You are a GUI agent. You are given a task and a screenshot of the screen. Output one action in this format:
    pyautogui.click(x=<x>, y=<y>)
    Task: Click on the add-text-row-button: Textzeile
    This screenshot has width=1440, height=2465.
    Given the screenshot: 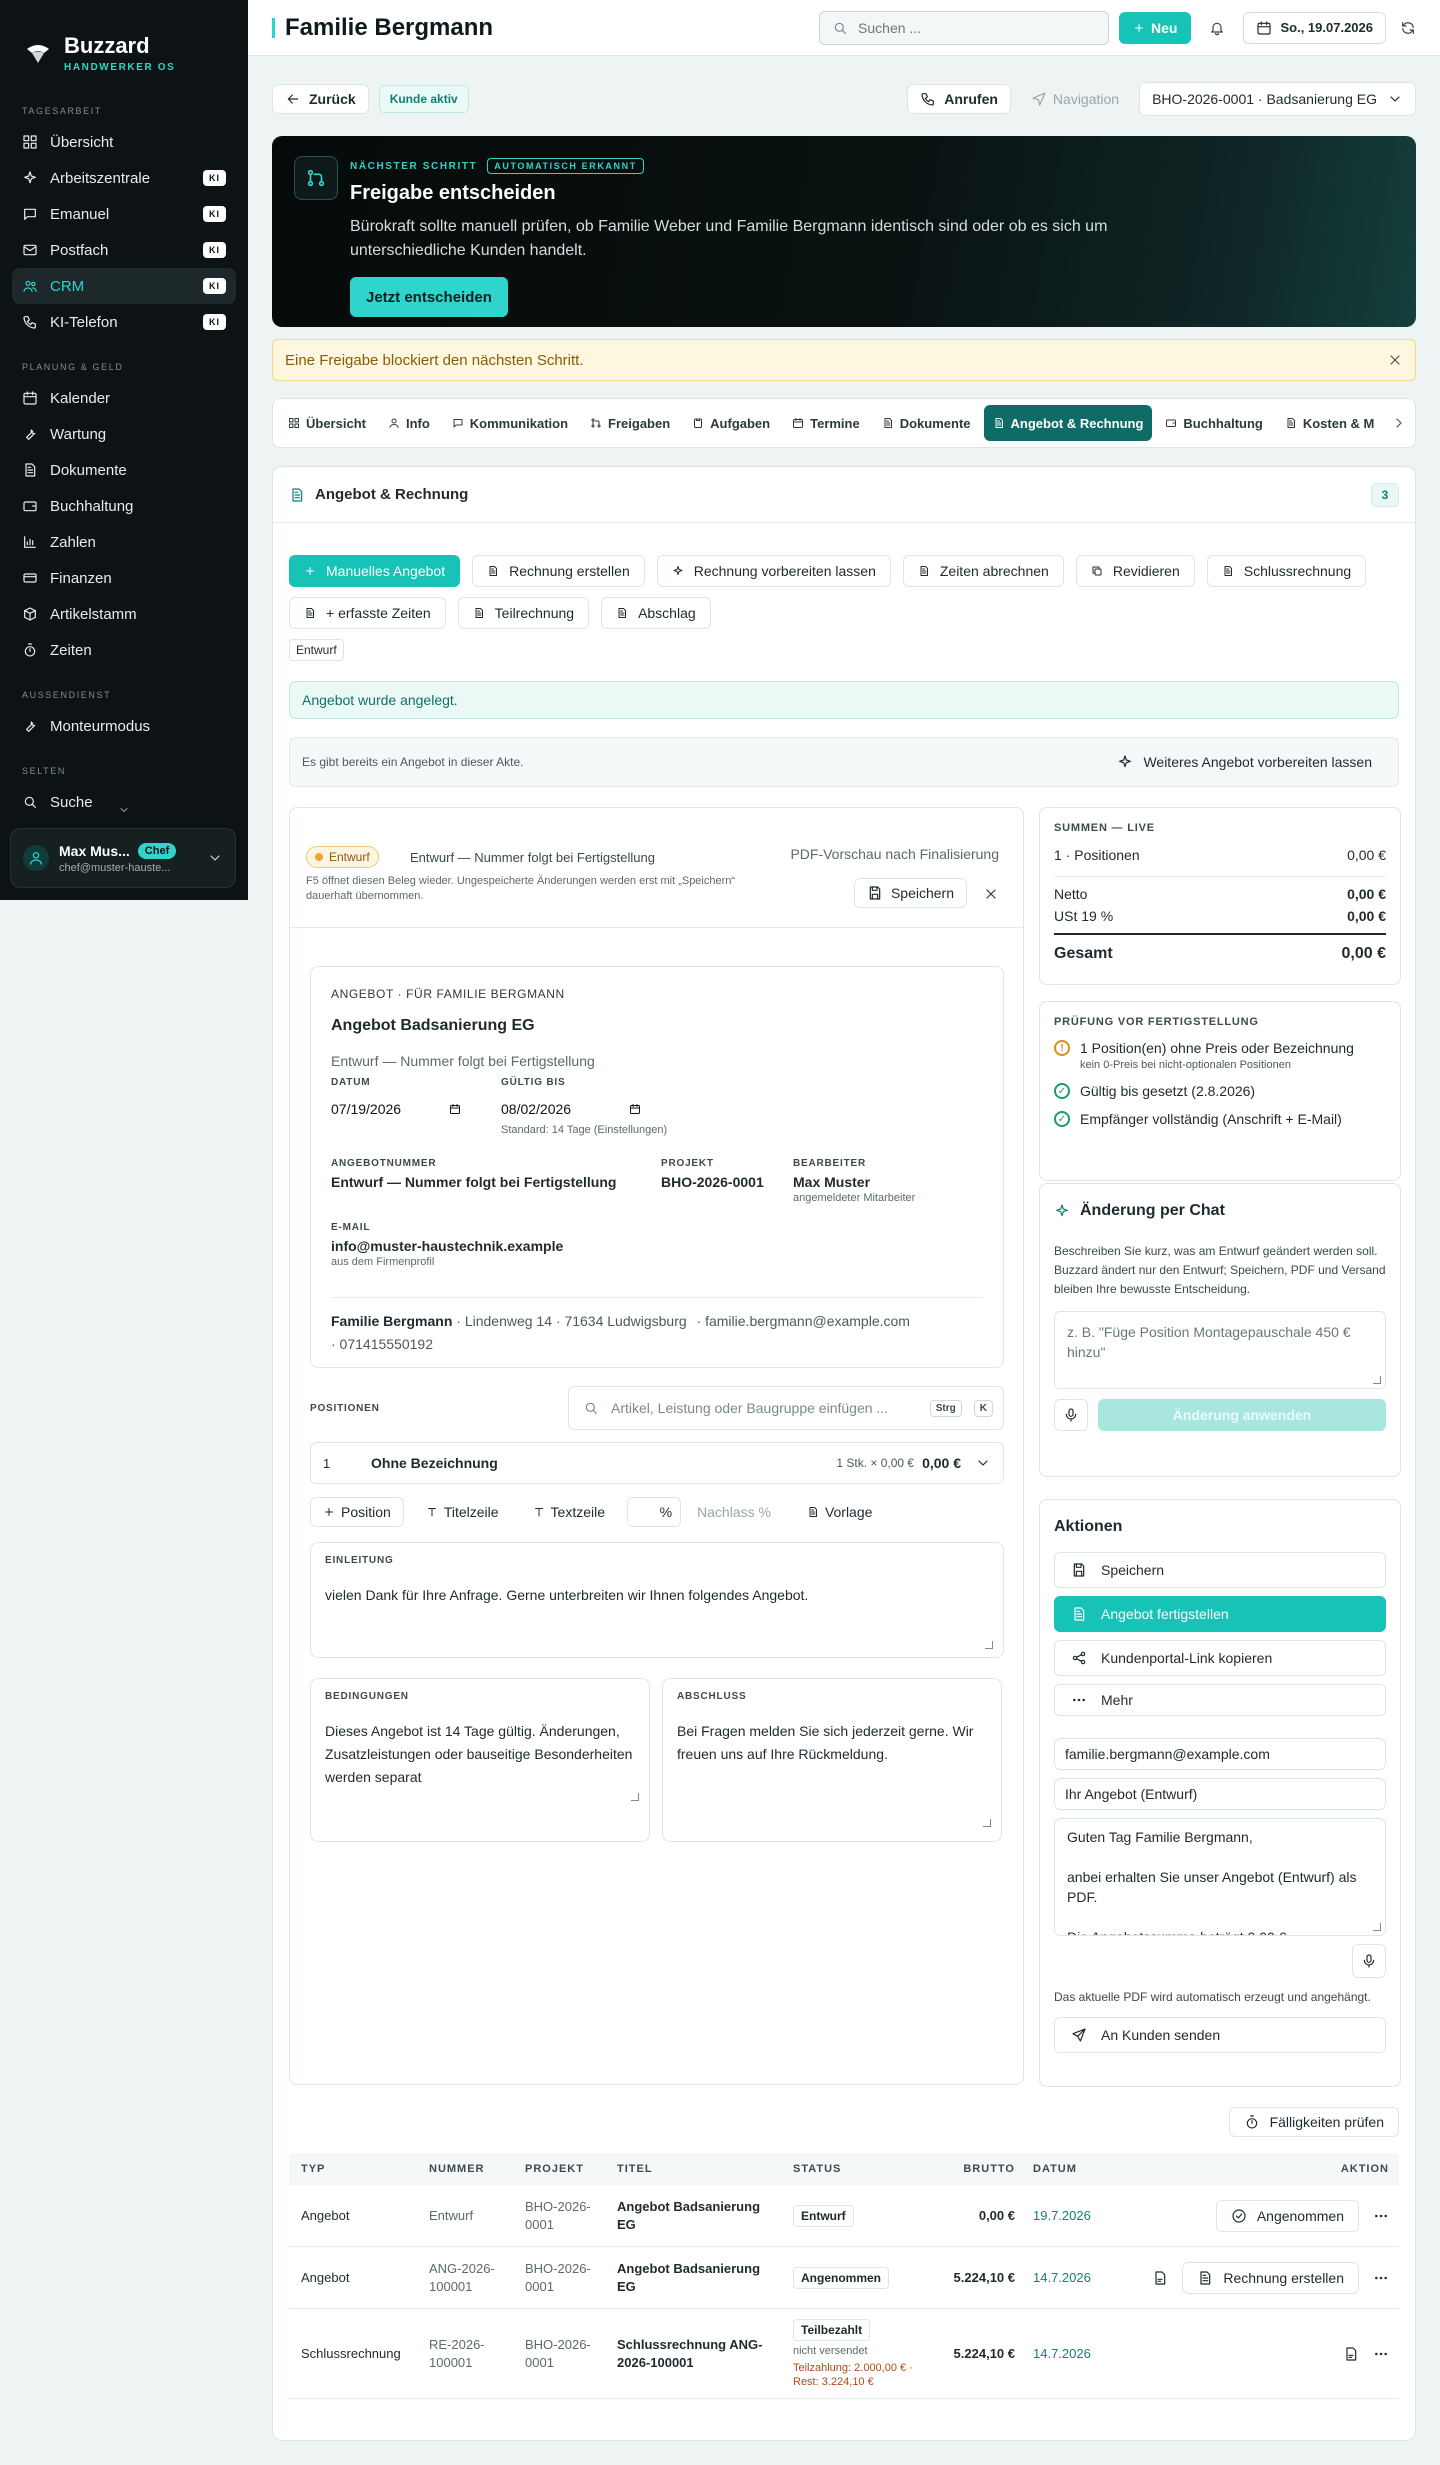 What is the action you would take?
    pyautogui.click(x=569, y=1512)
    